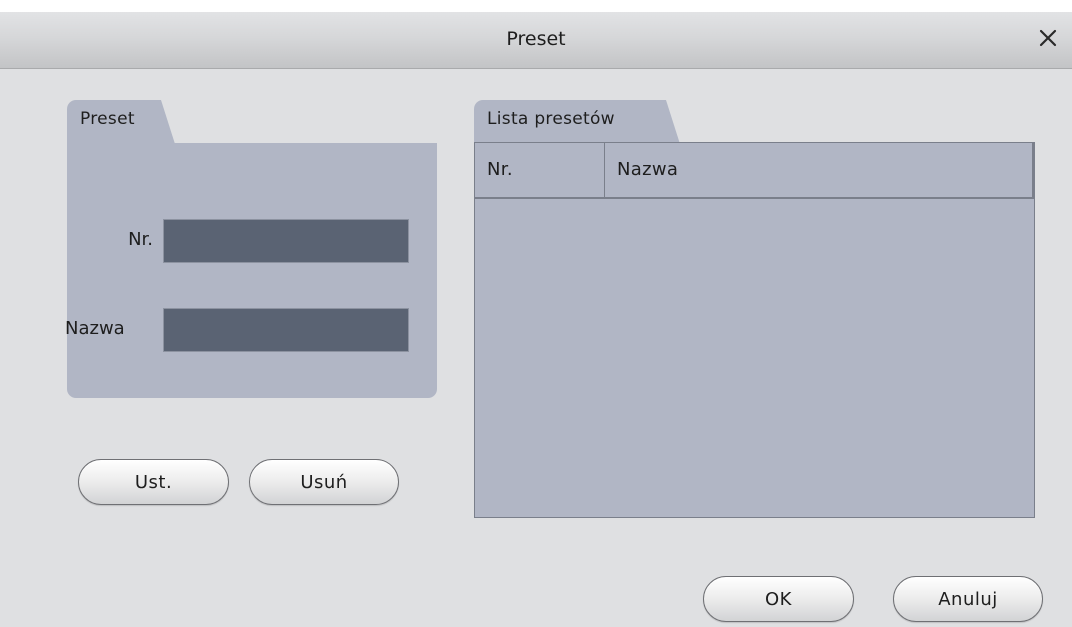 The height and width of the screenshot is (627, 1072). I want to click on preset-list-tab: Lista presetów, so click(568, 122).